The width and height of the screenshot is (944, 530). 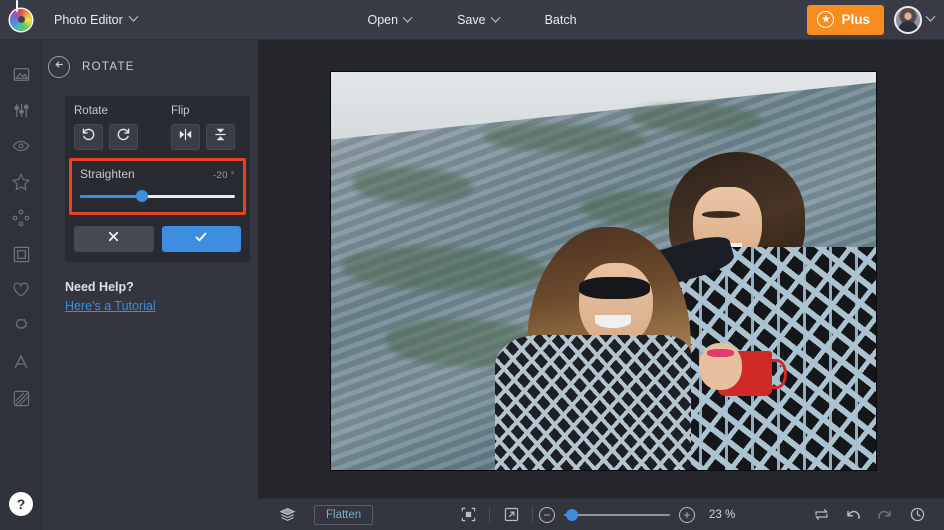 I want to click on open-menu-button: Open, so click(x=389, y=20).